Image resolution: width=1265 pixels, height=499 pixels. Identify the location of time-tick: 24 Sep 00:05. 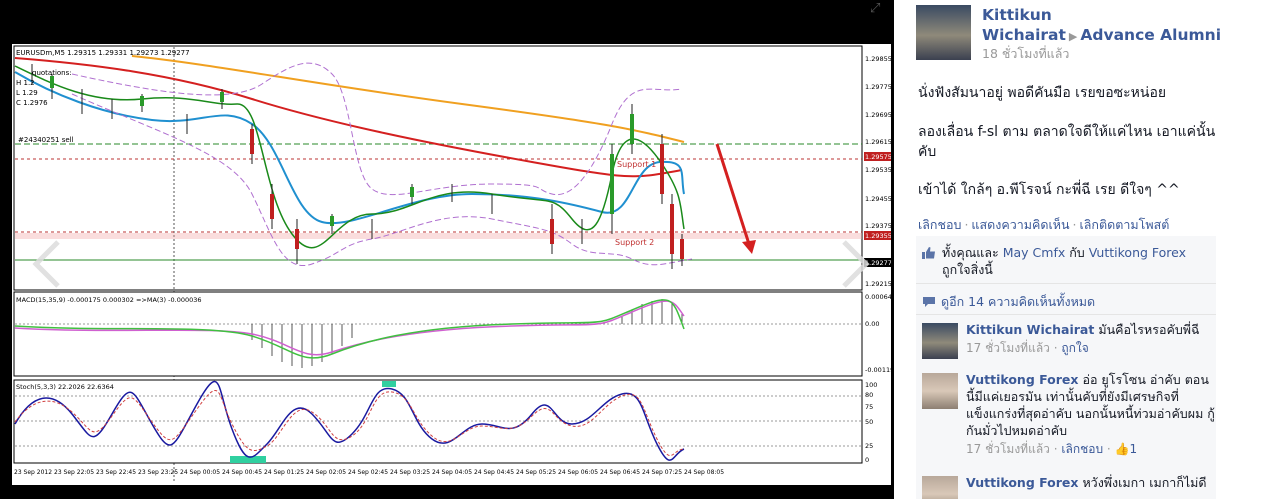
(200, 472).